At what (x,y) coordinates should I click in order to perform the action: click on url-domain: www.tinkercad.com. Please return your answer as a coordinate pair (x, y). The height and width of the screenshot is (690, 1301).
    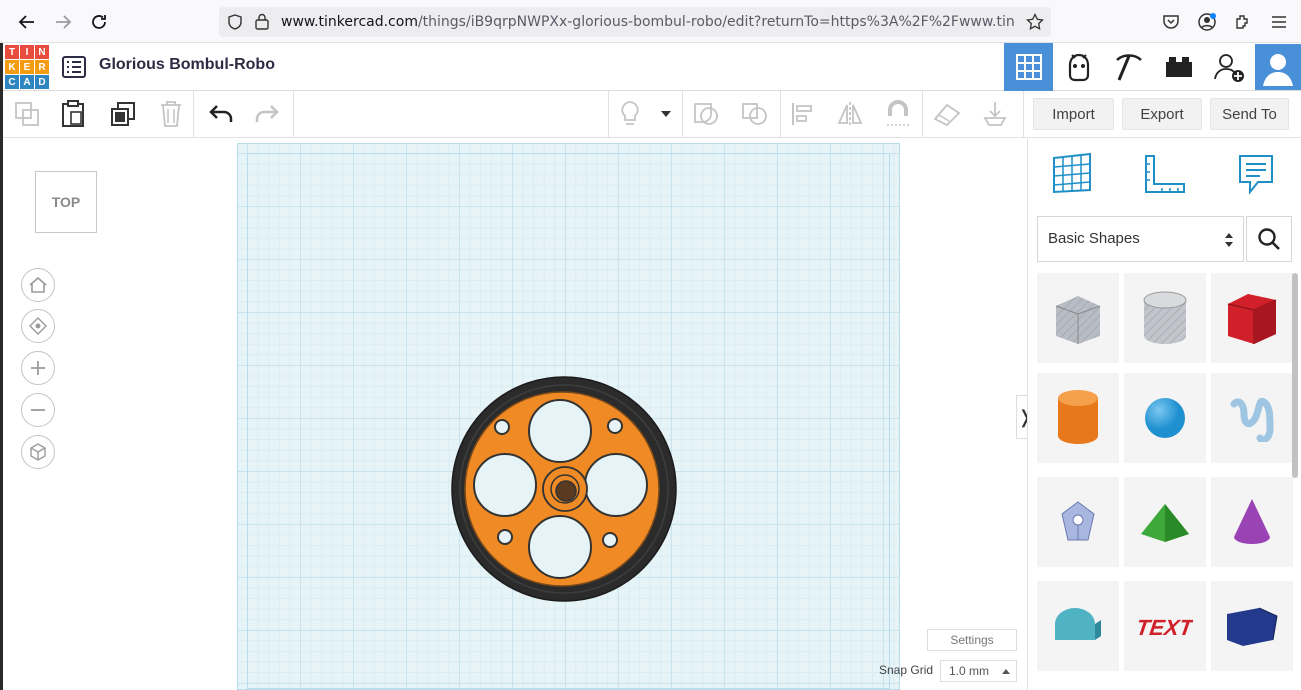
    Looking at the image, I should click on (349, 22).